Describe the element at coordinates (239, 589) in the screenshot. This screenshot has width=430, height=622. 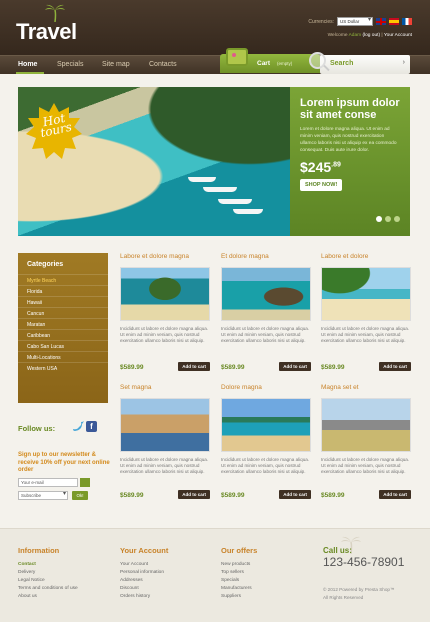
I see `footer-link: Manufacturers` at that location.